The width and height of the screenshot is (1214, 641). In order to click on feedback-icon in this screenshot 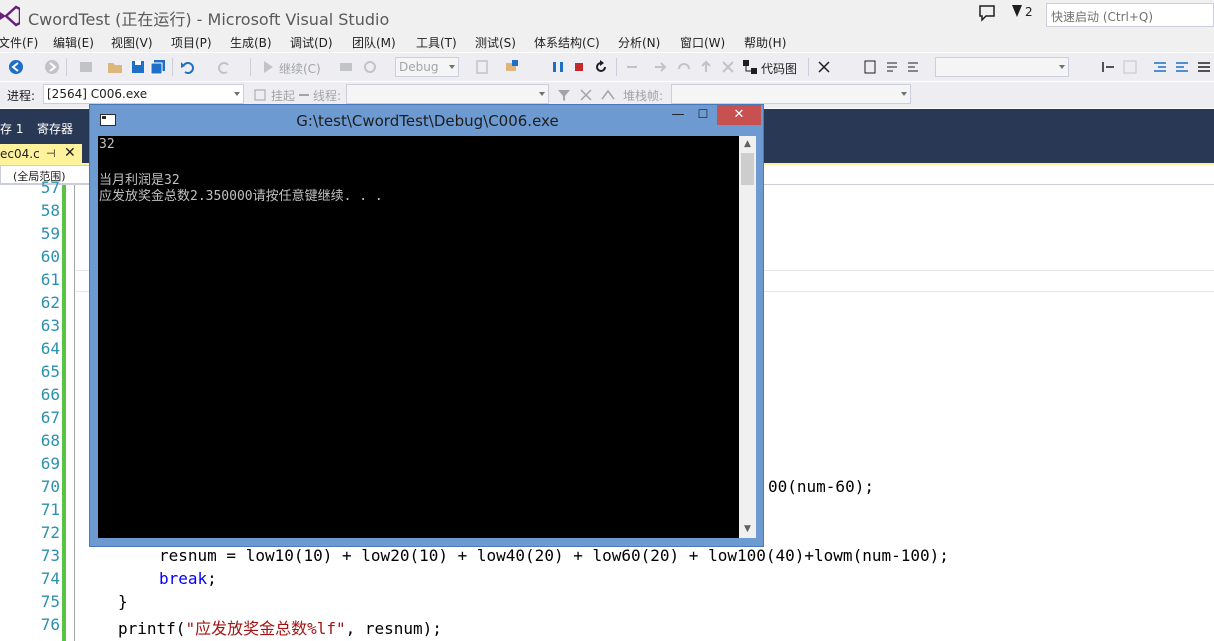, I will do `click(987, 13)`.